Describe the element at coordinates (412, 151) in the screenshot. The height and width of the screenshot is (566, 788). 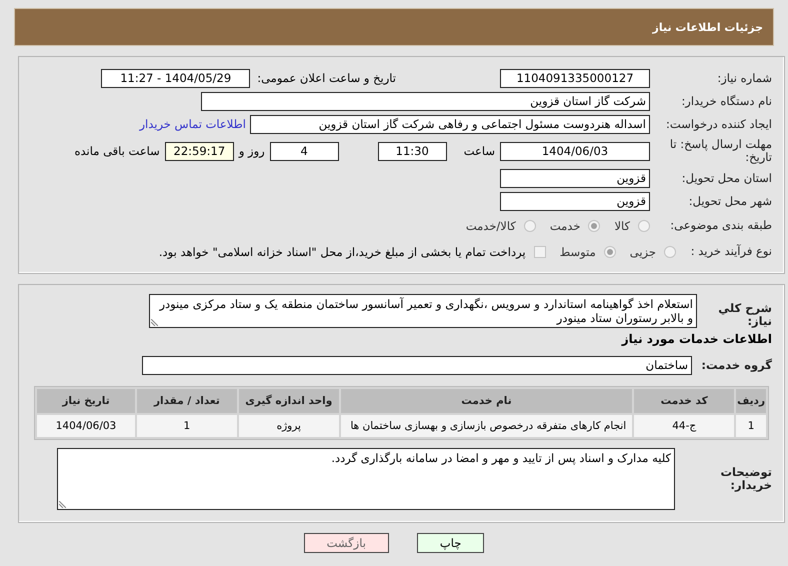
I see `deadline-time-field: 11:30` at that location.